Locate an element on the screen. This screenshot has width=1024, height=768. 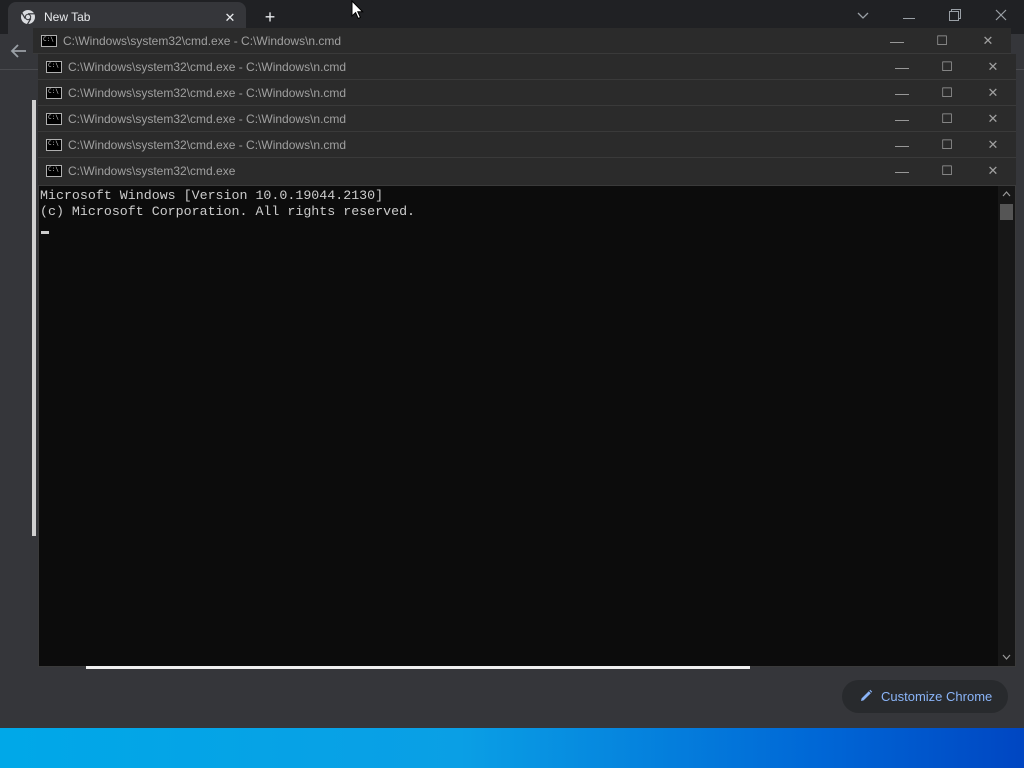
chrome-restore-button is located at coordinates (955, 15).